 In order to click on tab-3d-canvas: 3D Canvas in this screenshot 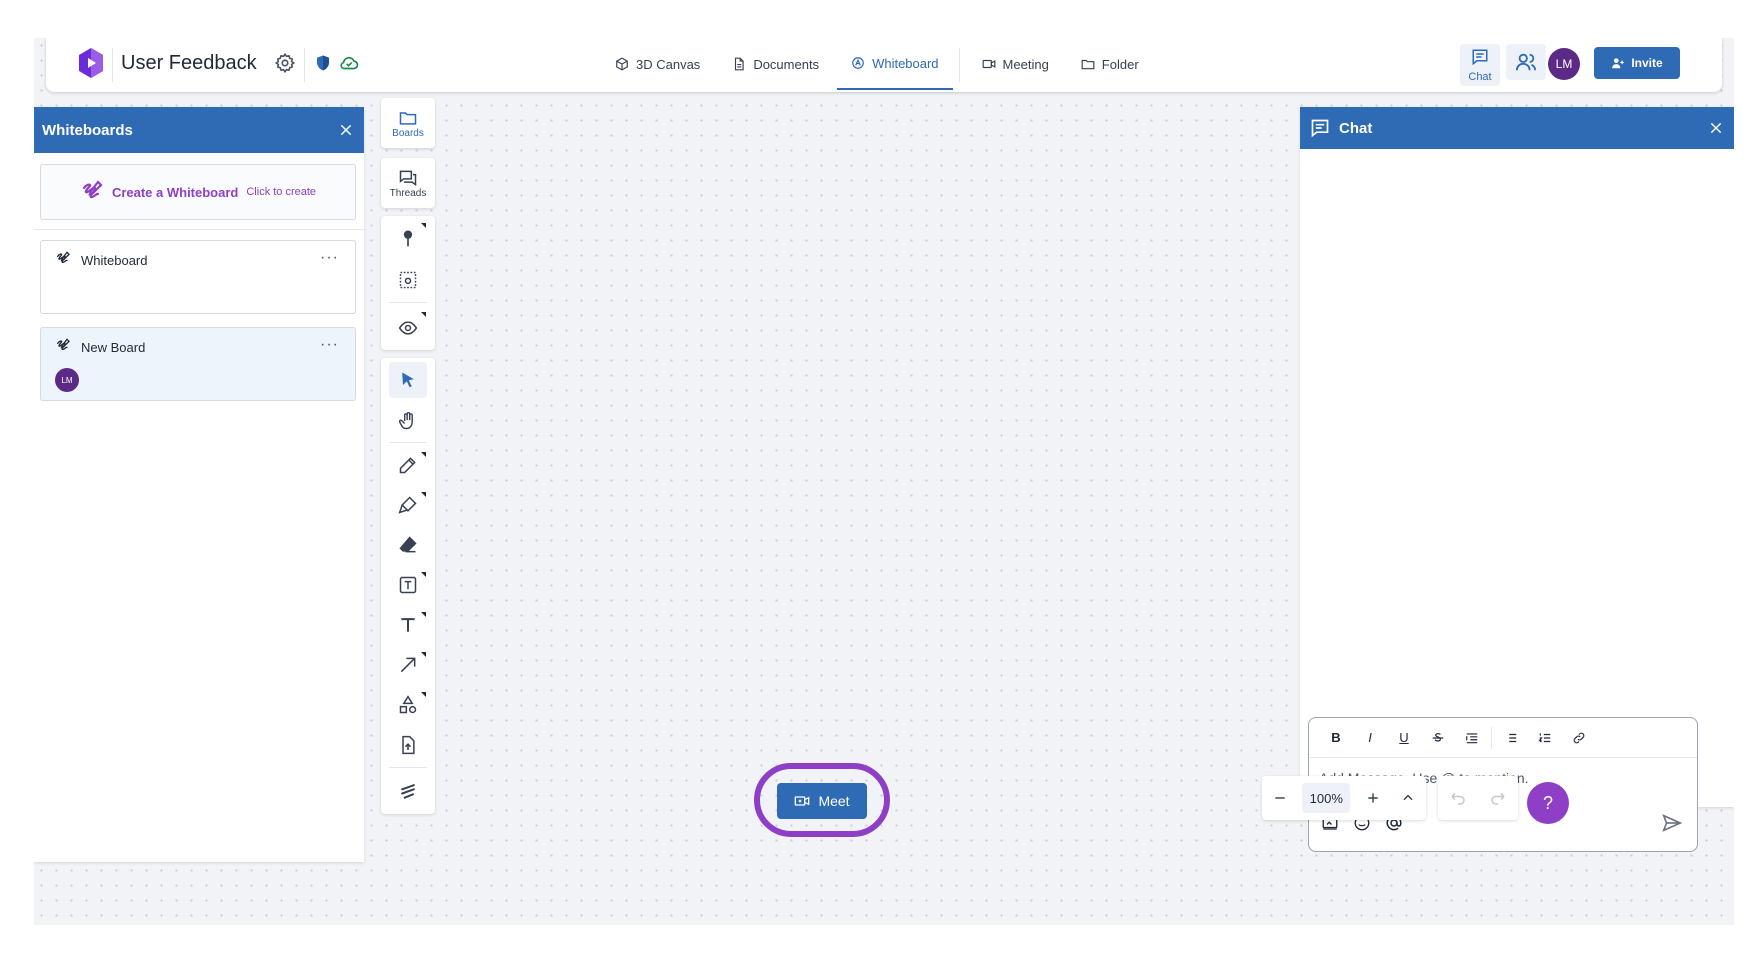, I will do `click(657, 64)`.